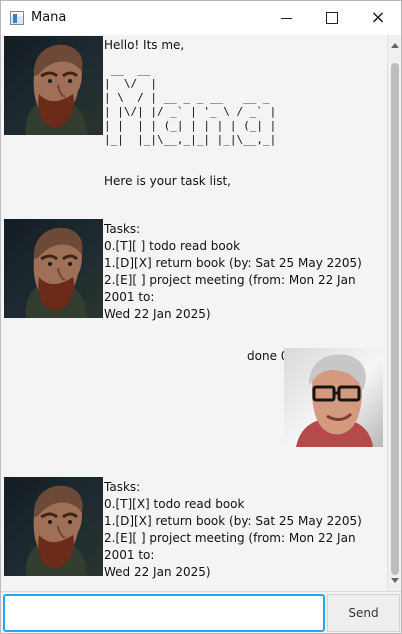  What do you see at coordinates (395, 580) in the screenshot?
I see `scroll-down-icon` at bounding box center [395, 580].